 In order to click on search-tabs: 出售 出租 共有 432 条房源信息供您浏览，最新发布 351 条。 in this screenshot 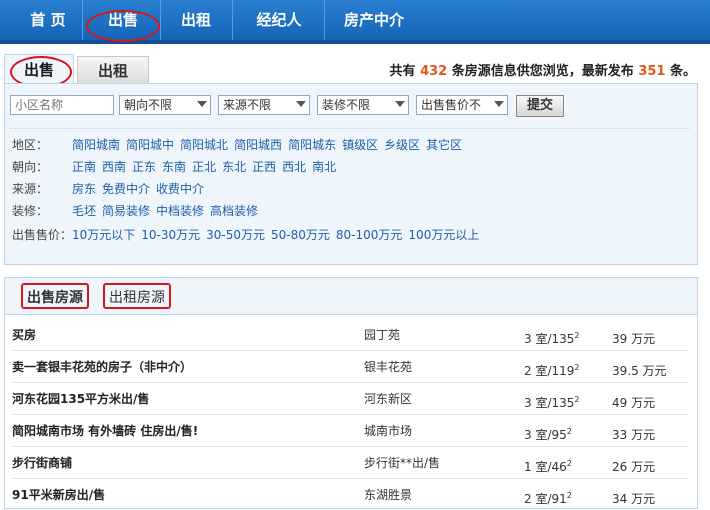, I will do `click(350, 71)`.